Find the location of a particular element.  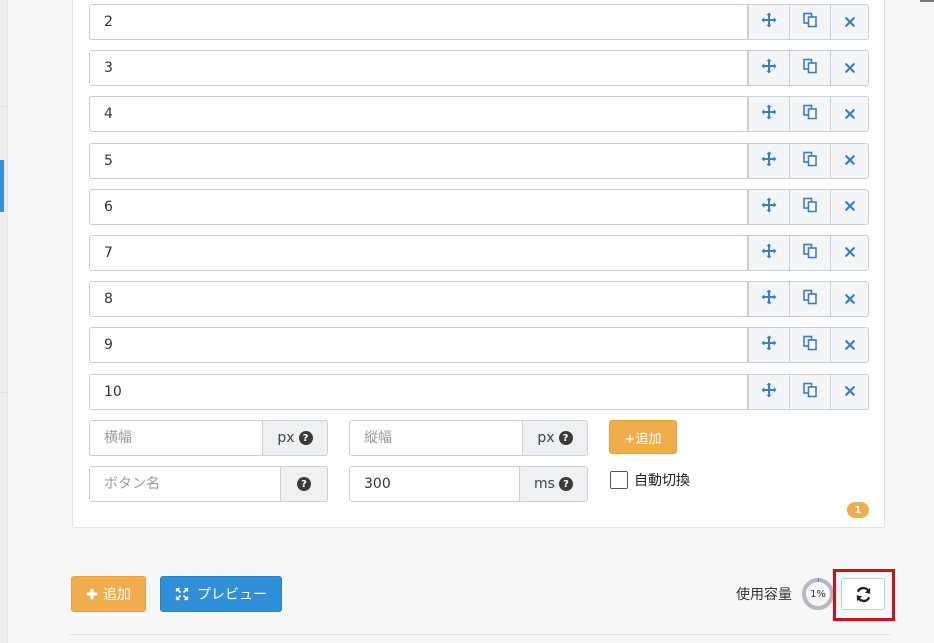

slide-input: 7 is located at coordinates (418, 252).